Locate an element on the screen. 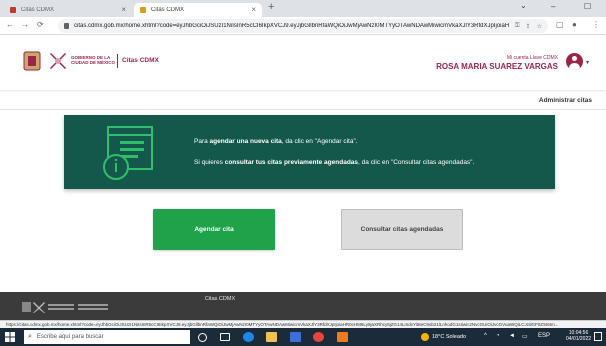 The image size is (606, 346). profile-icon: ● is located at coordinates (574, 25).